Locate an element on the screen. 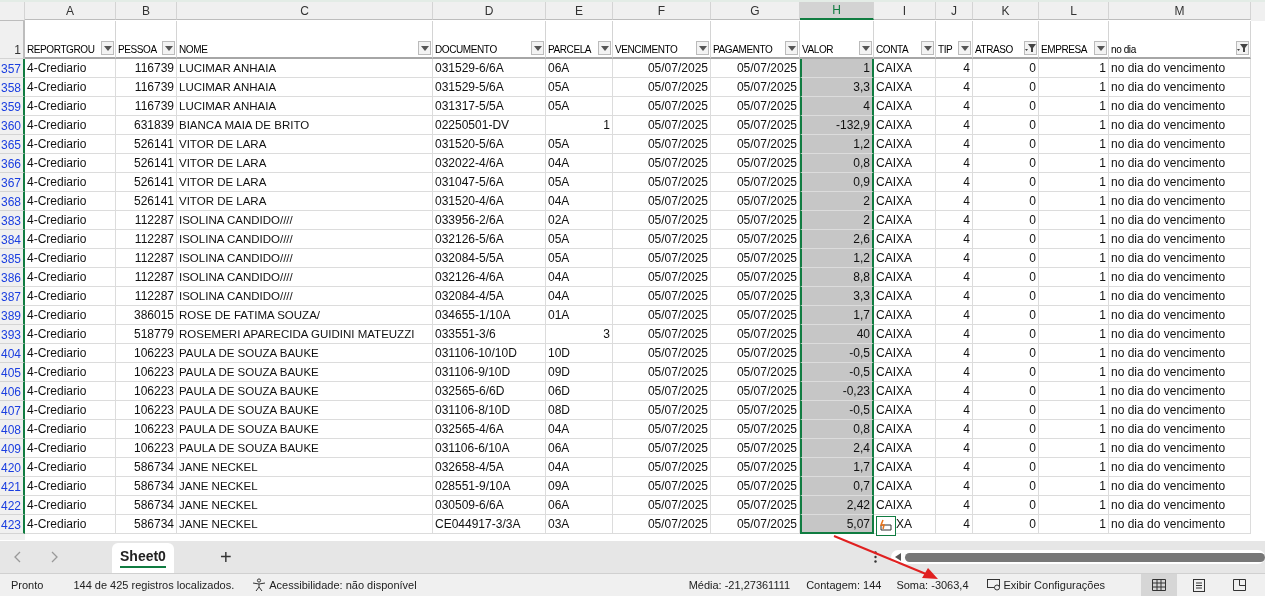 The height and width of the screenshot is (596, 1265). status-text: Acessibilidade: não disponível is located at coordinates (343, 585).